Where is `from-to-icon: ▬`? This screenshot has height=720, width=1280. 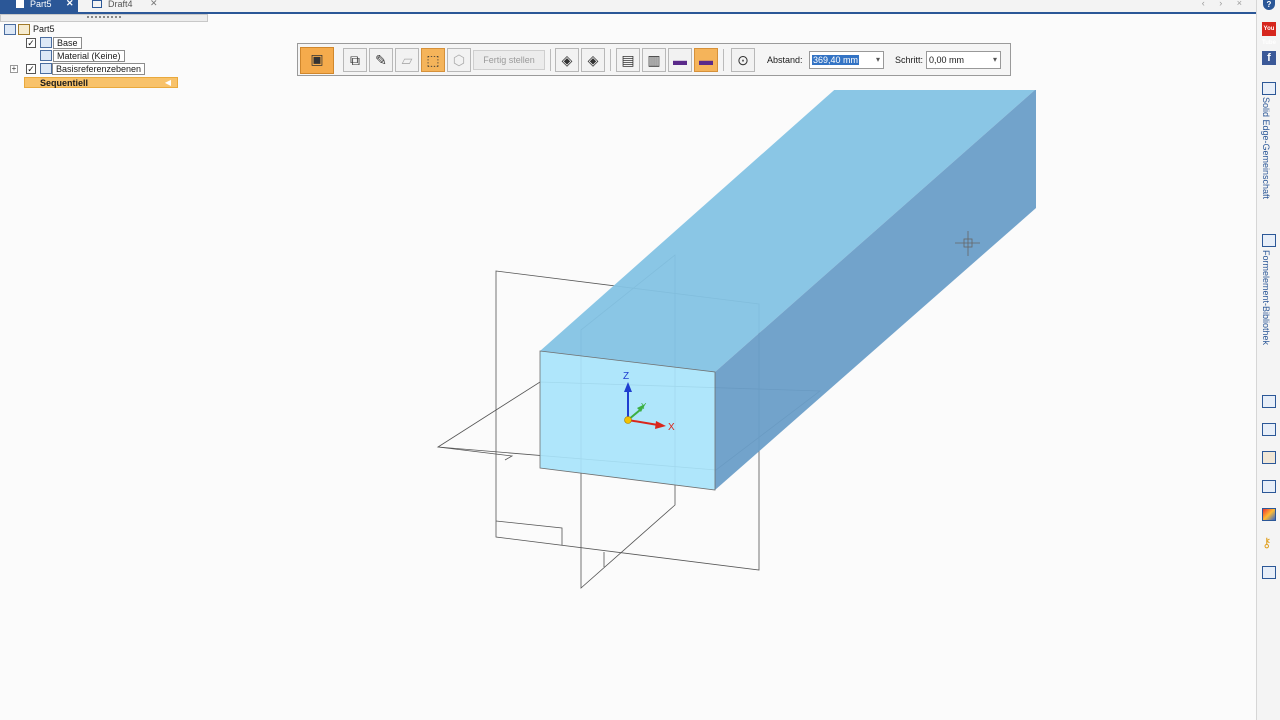 from-to-icon: ▬ is located at coordinates (680, 60).